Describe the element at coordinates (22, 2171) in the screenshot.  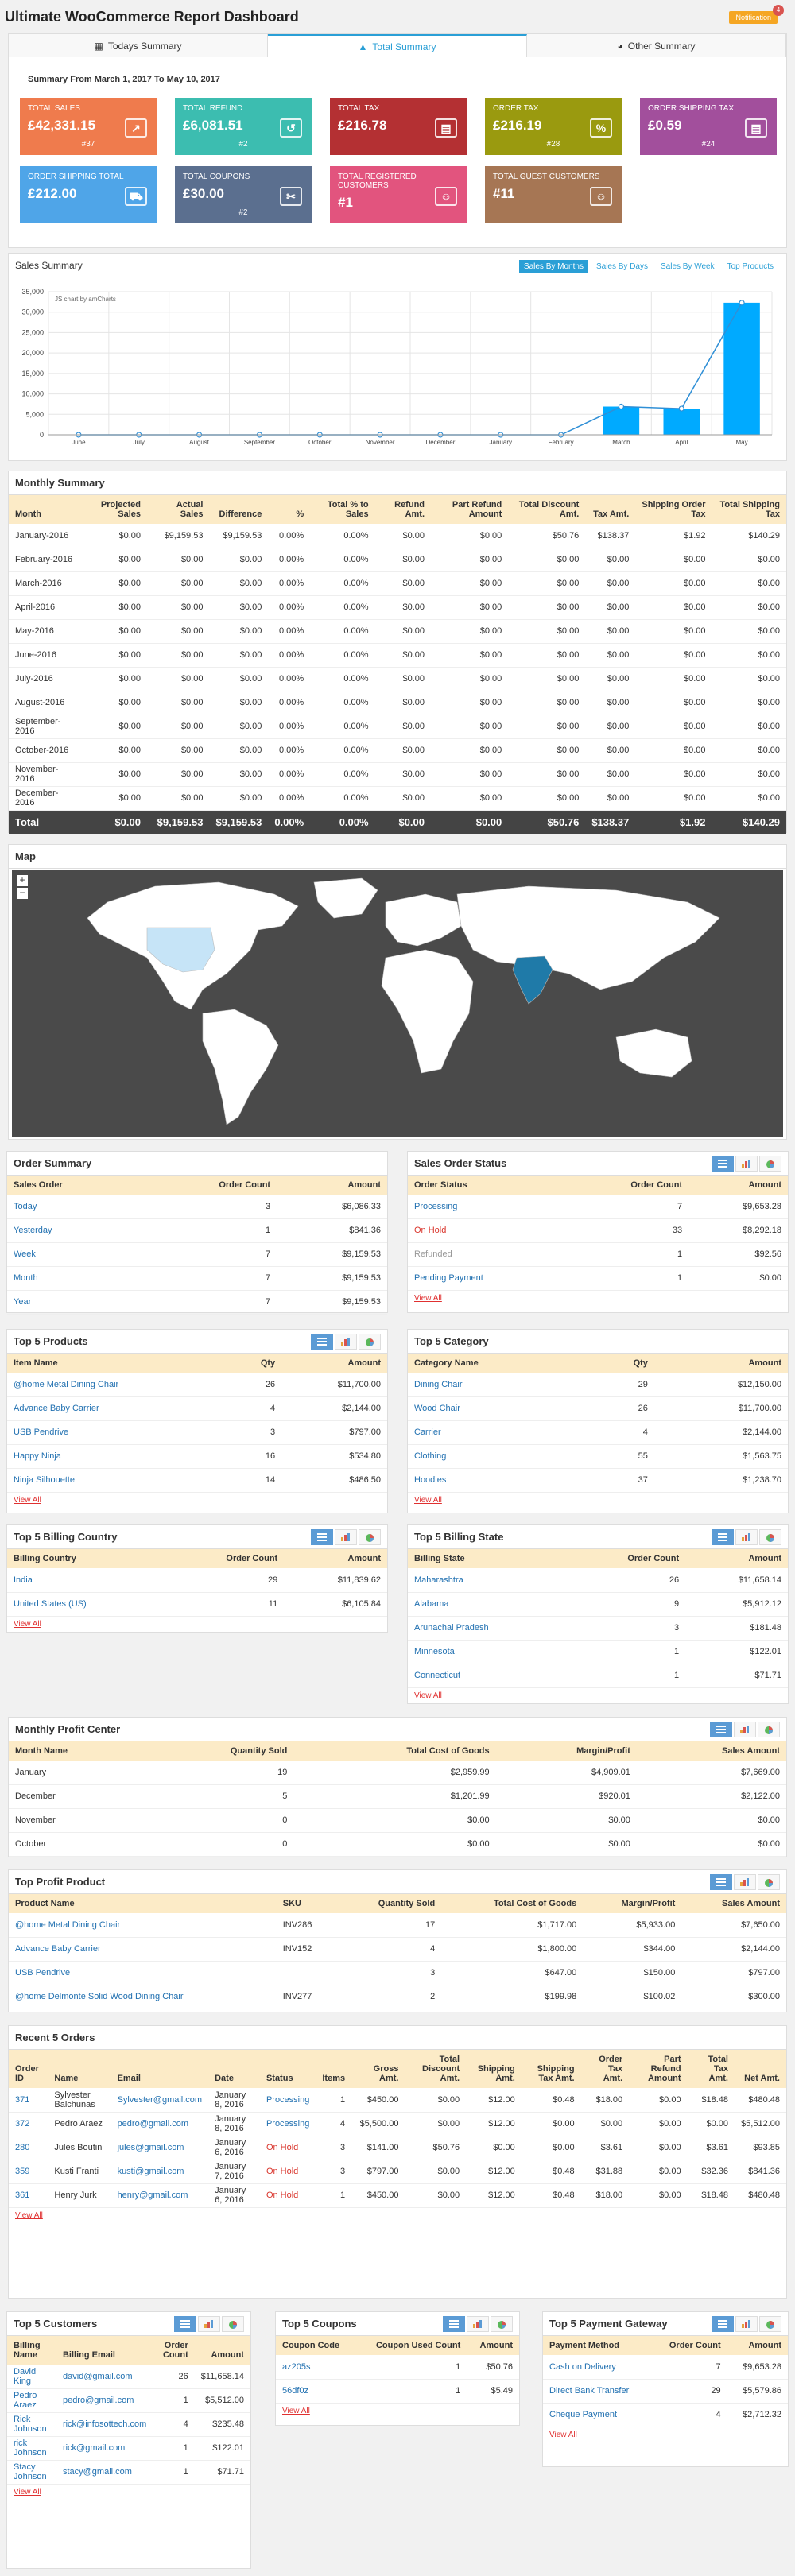
I see `table-link: 359` at that location.